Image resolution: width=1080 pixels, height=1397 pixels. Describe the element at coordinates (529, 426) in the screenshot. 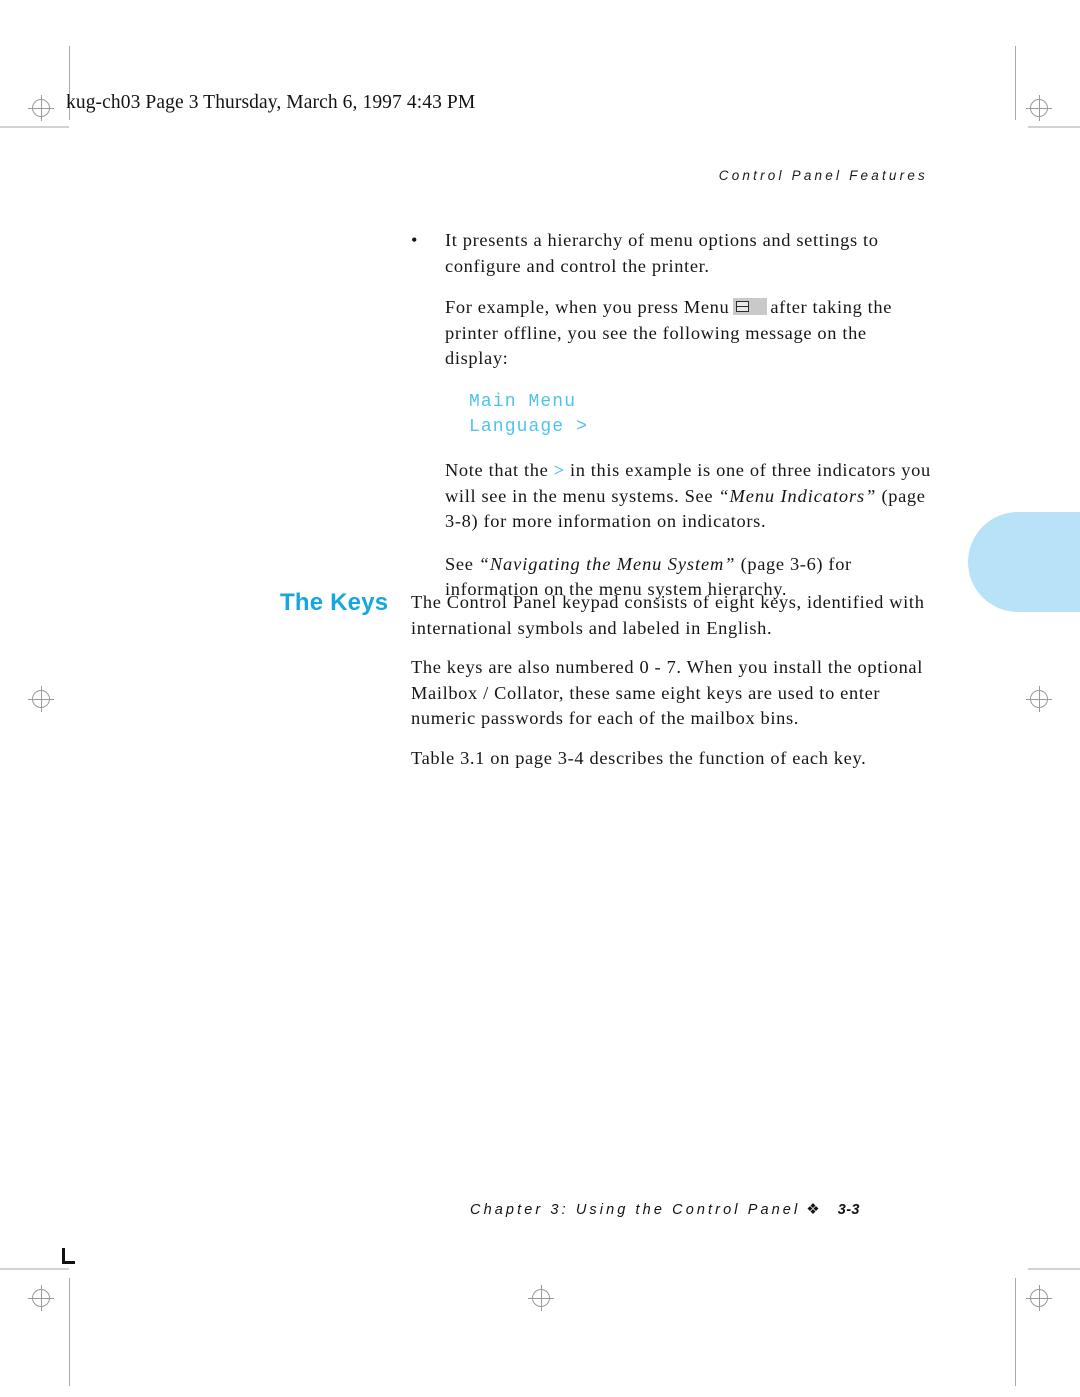

I see `lcd-line-2: Language >` at that location.